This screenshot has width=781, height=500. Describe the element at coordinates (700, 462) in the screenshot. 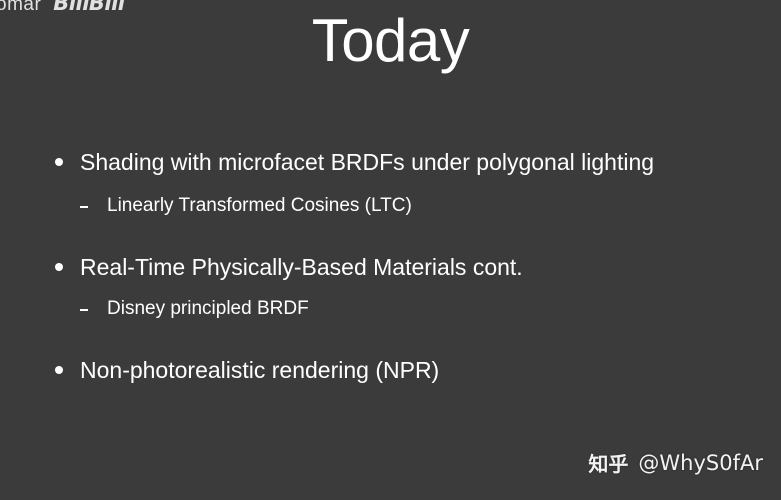

I see `author-handle: @WhyS0fAr` at that location.